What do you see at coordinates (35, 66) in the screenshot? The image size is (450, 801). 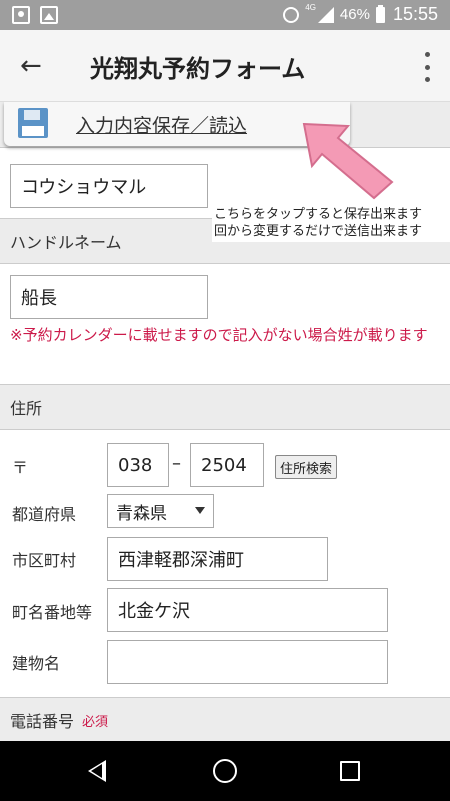 I see `back-arrow-icon: ←` at bounding box center [35, 66].